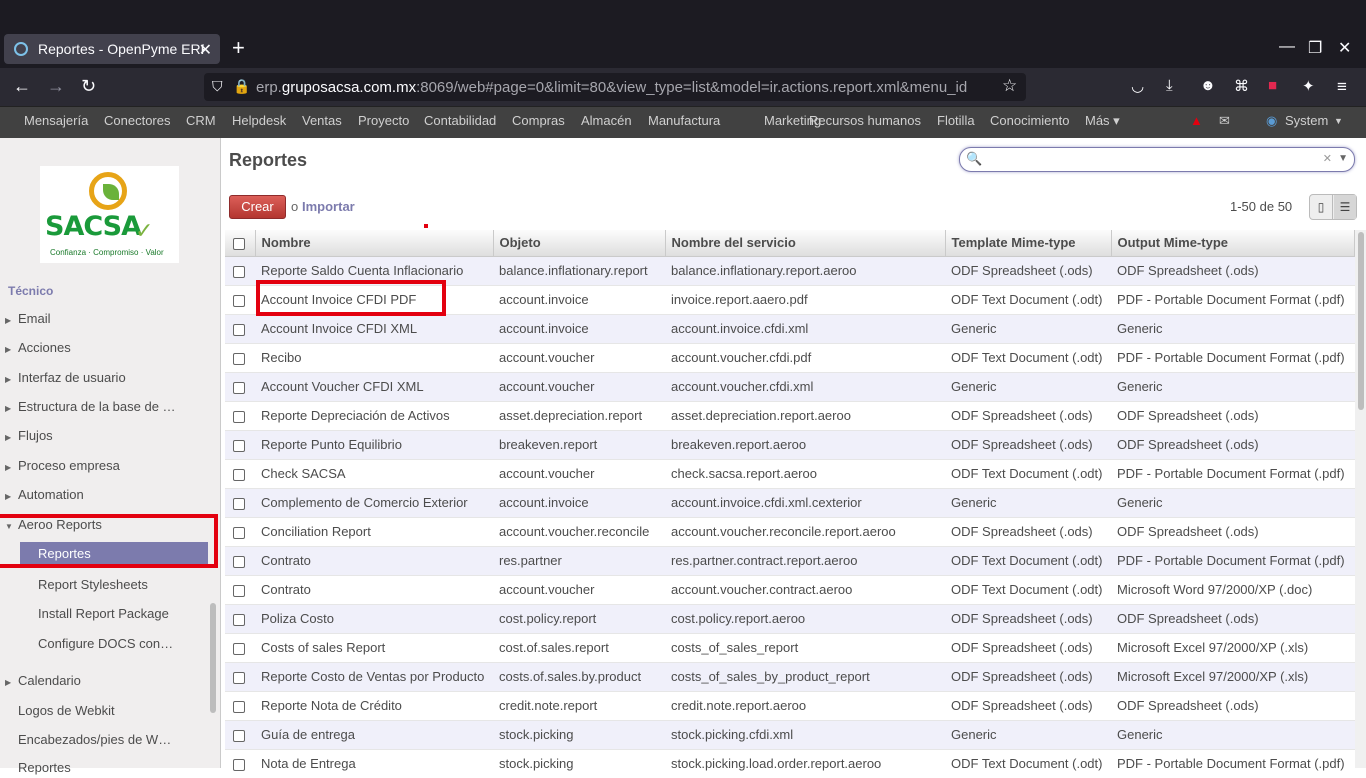 The height and width of the screenshot is (778, 1366). I want to click on table-cell: Contrato, so click(374, 589).